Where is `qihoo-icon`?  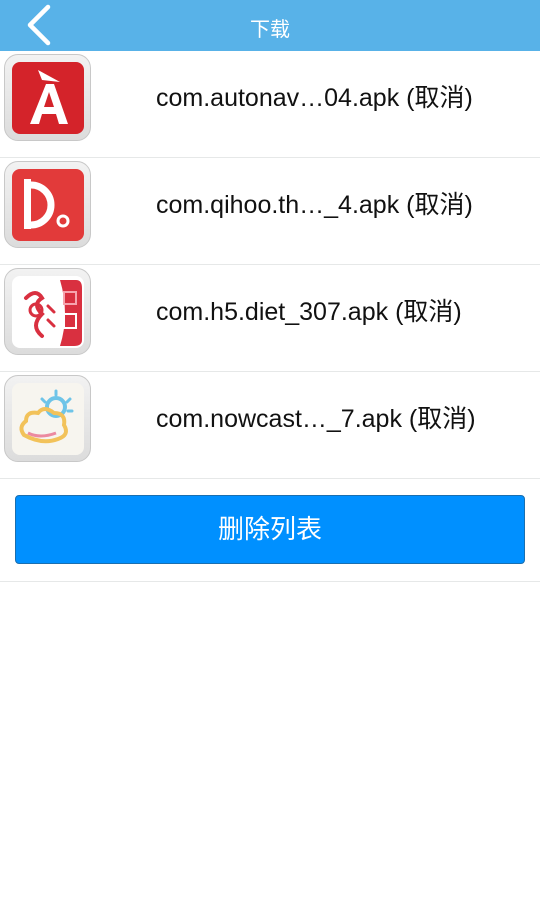
qihoo-icon is located at coordinates (47, 204).